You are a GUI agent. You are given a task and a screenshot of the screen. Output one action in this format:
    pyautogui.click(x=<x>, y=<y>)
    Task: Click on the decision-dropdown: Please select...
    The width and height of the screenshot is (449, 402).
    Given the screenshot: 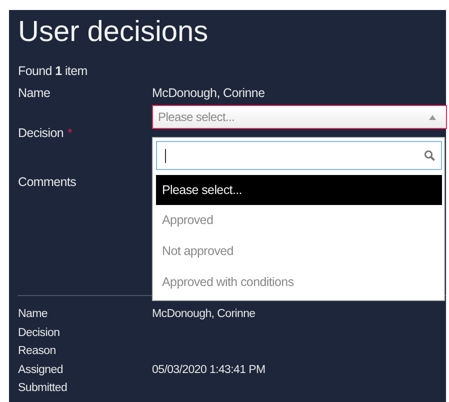 What is the action you would take?
    pyautogui.click(x=299, y=117)
    